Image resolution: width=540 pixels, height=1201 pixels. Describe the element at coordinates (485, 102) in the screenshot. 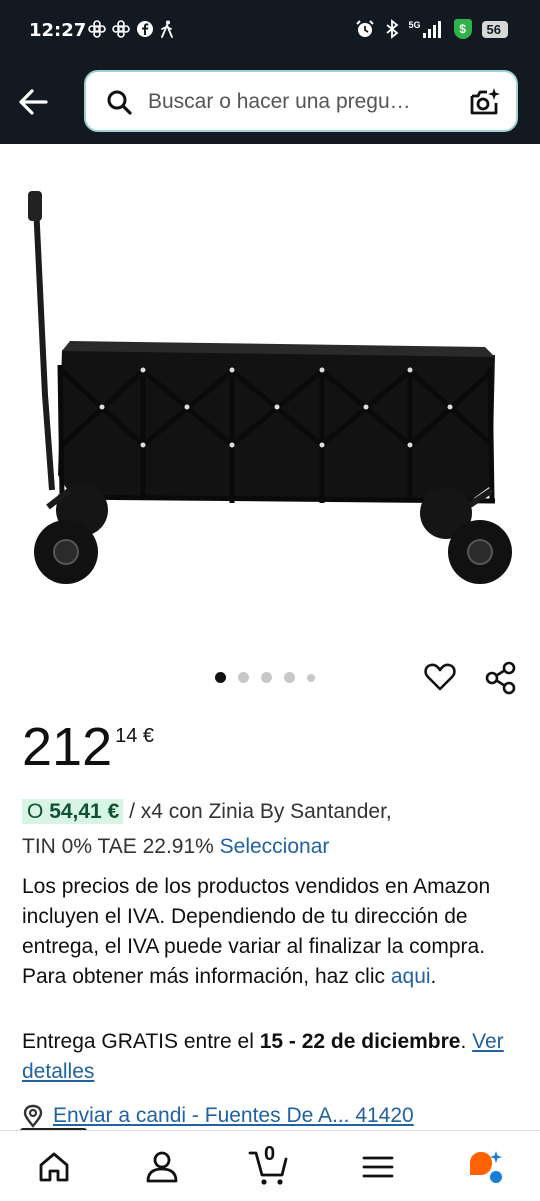

I see `camera-sparkle-icon` at that location.